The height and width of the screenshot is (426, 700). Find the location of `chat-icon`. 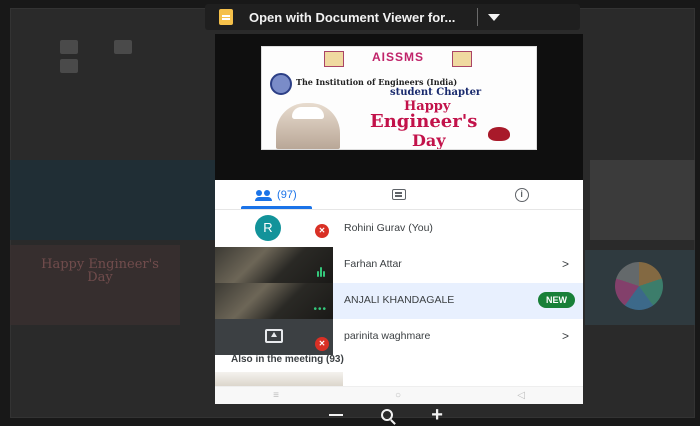

chat-icon is located at coordinates (399, 194).